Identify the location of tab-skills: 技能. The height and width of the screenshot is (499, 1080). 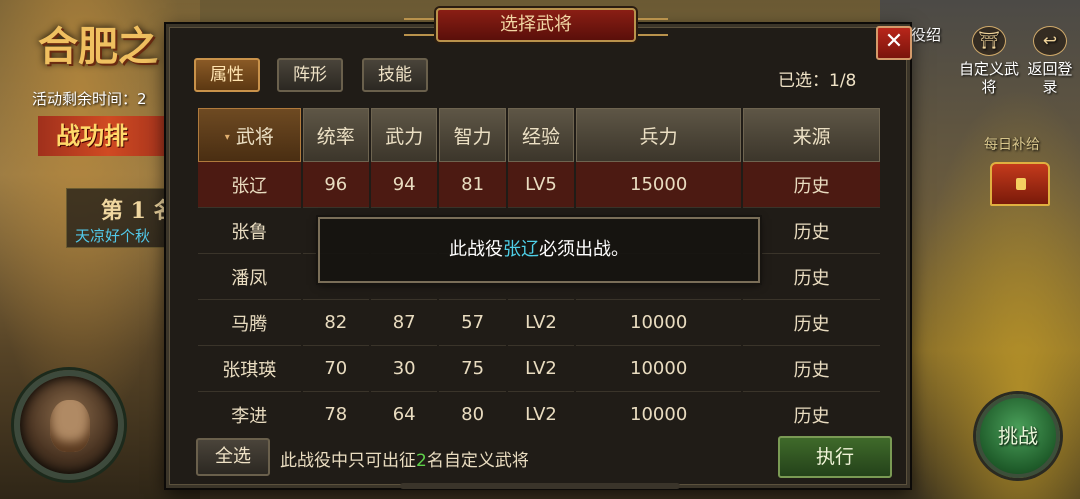
(395, 75).